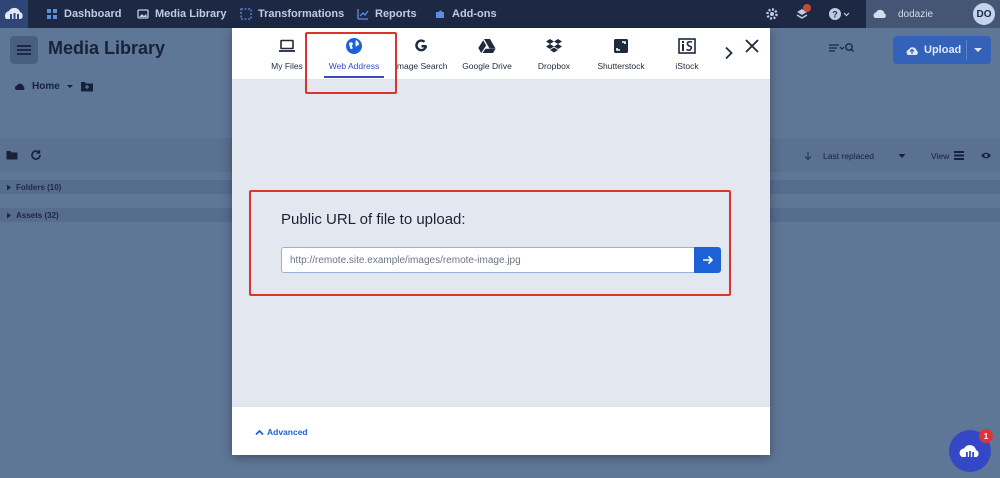 The height and width of the screenshot is (478, 1000). I want to click on drive-icon, so click(487, 46).